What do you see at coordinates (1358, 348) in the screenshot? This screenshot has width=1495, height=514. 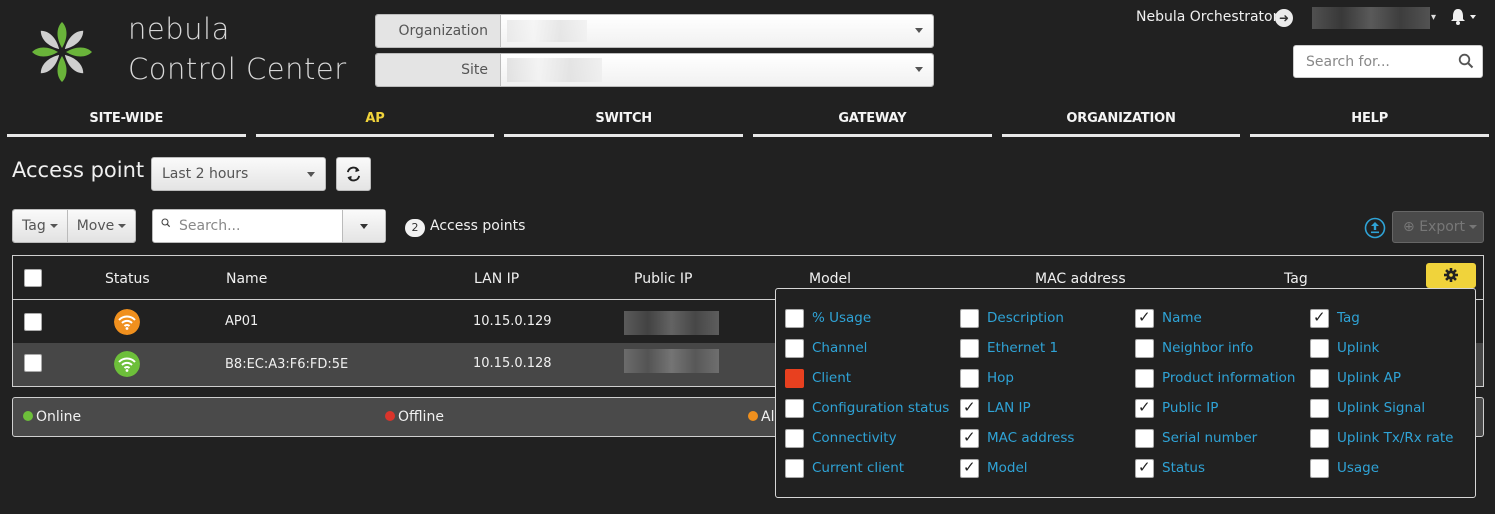 I see `option-label: Uplink` at bounding box center [1358, 348].